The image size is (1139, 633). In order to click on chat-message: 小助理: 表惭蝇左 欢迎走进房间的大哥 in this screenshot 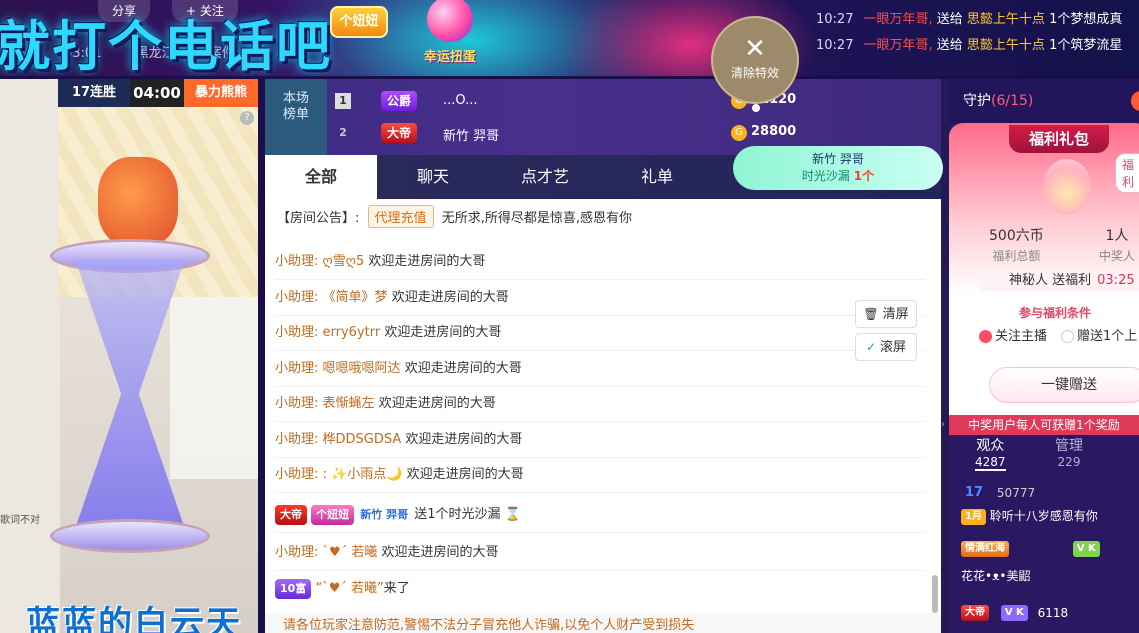, I will do `click(600, 404)`.